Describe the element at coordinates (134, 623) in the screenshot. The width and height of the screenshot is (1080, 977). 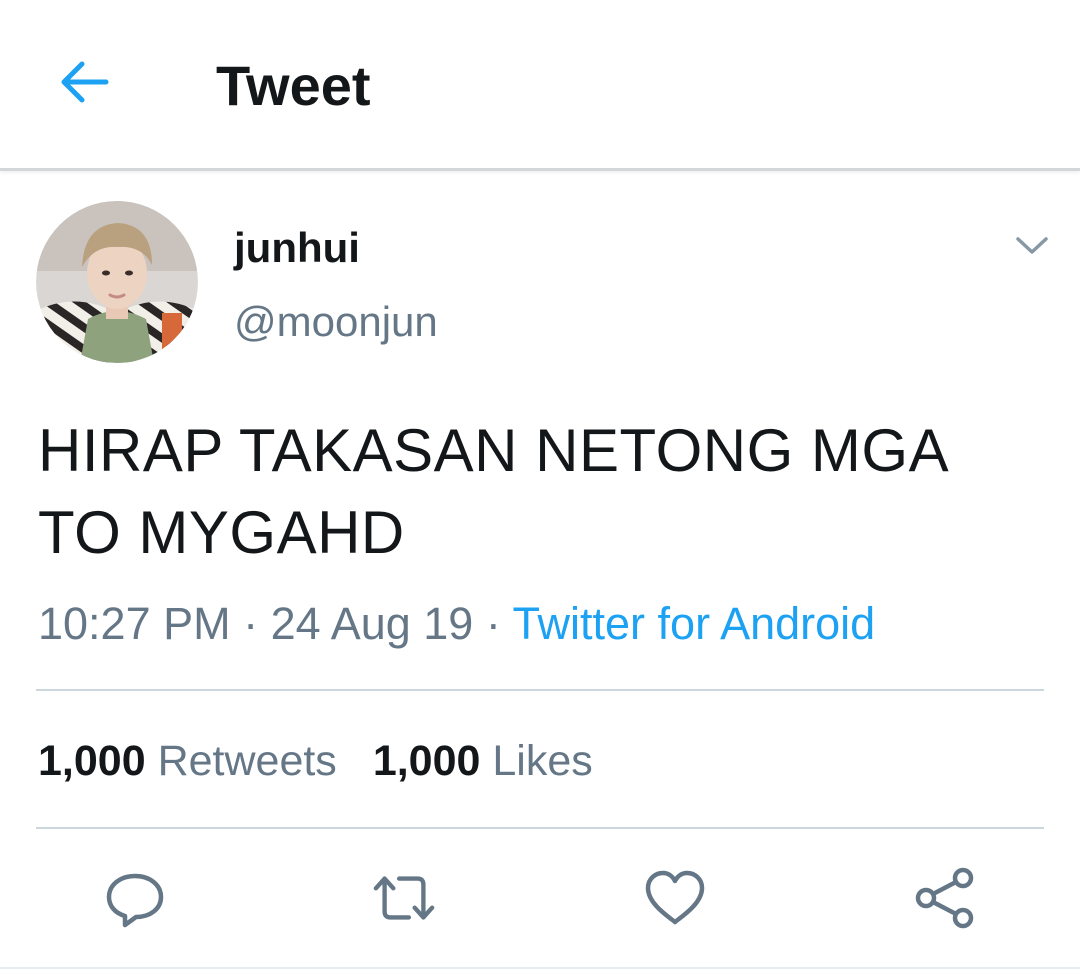
I see `tweet-time: 10:27 PM` at that location.